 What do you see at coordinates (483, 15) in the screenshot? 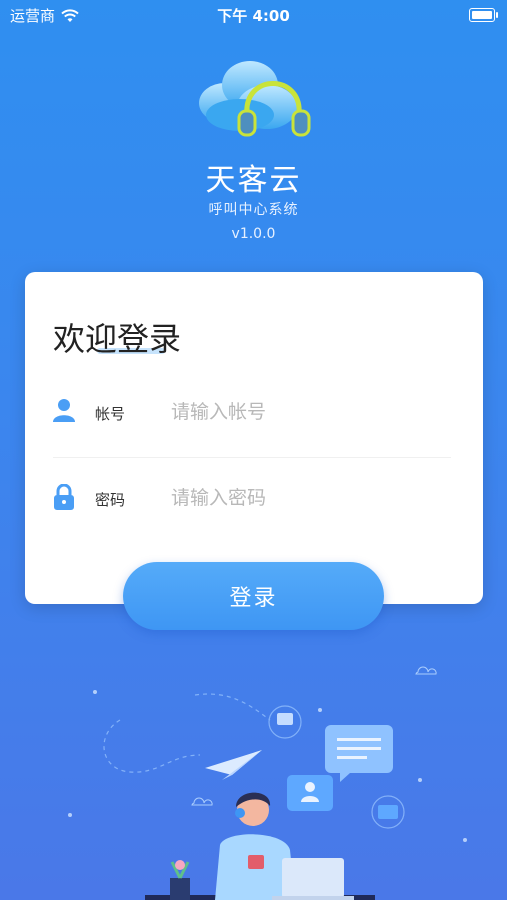
I see `battery-icon` at bounding box center [483, 15].